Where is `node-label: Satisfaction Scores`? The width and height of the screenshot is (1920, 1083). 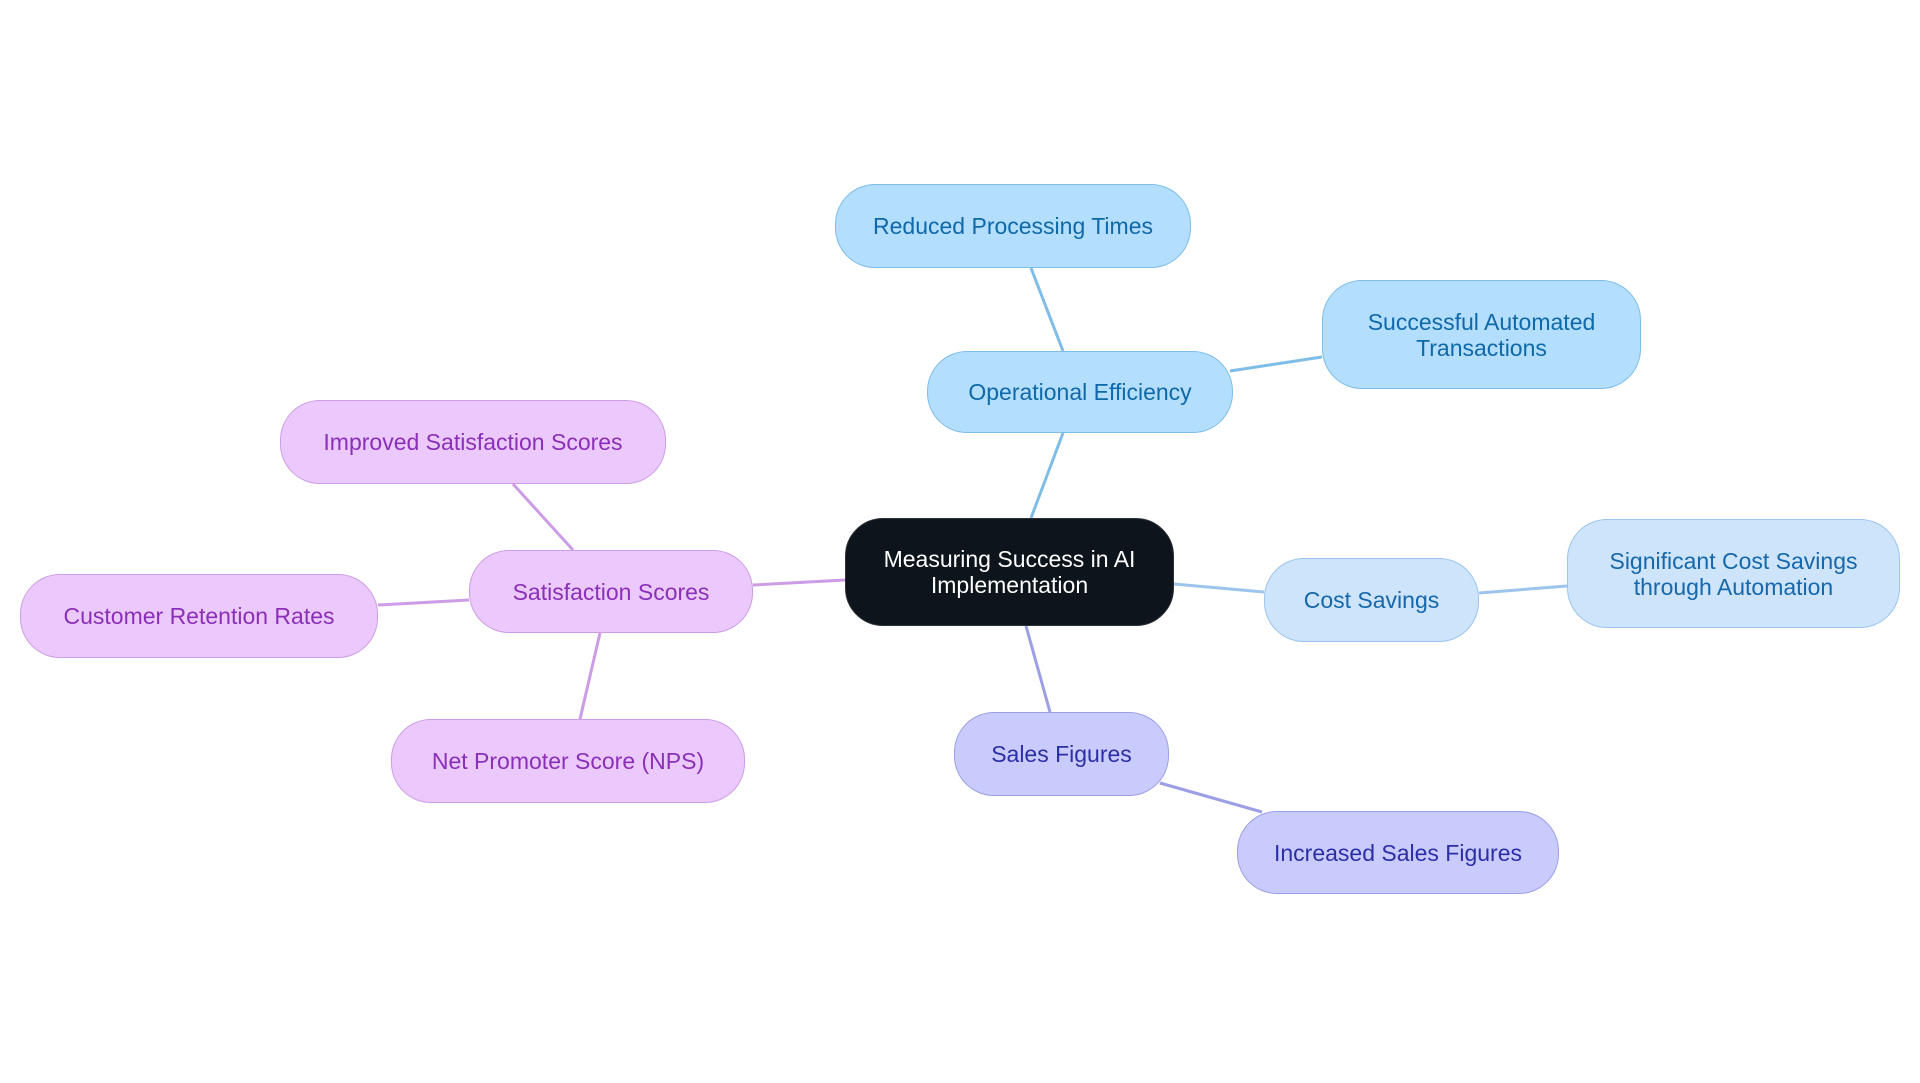 node-label: Satisfaction Scores is located at coordinates (611, 591).